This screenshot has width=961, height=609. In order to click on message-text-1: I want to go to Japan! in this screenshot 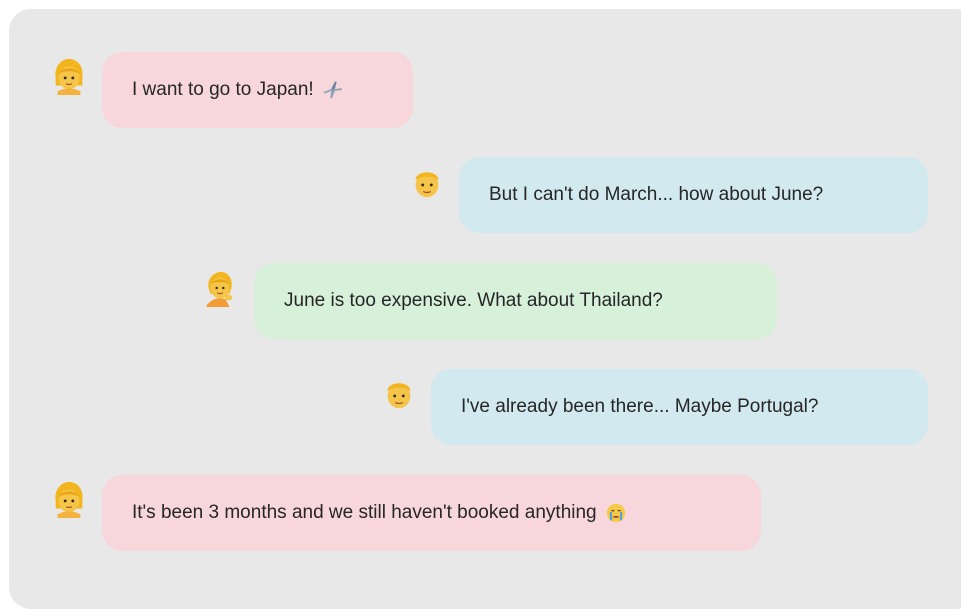, I will do `click(223, 89)`.